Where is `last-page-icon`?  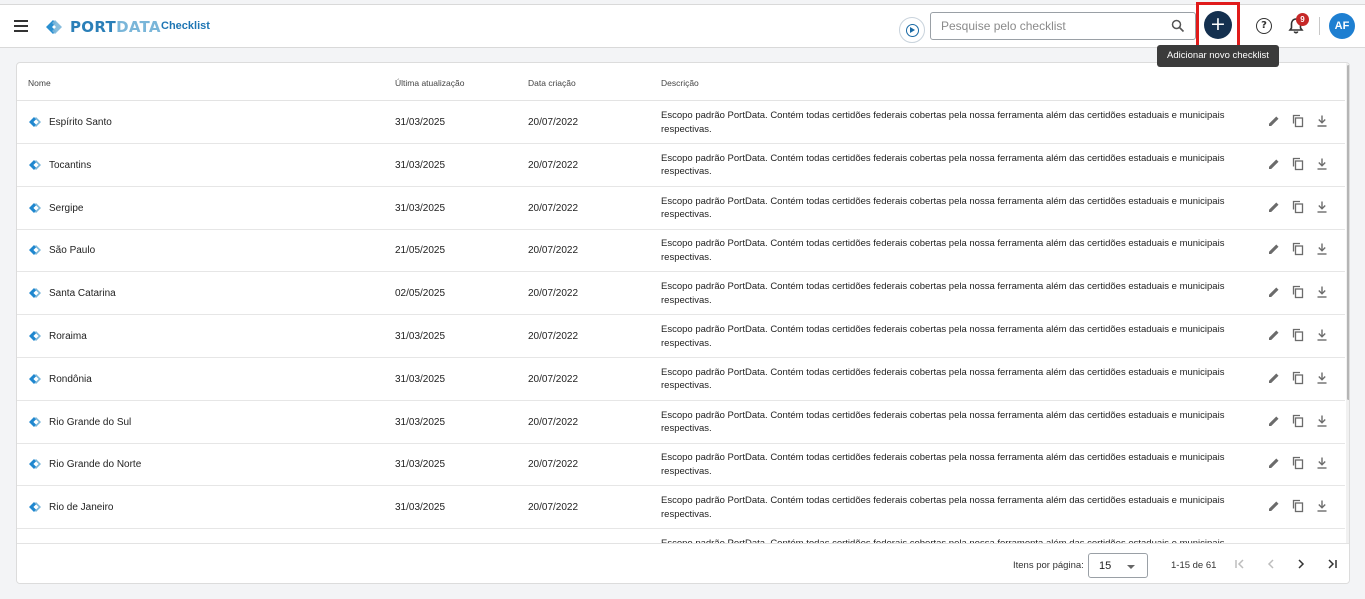
last-page-icon is located at coordinates (1332, 564).